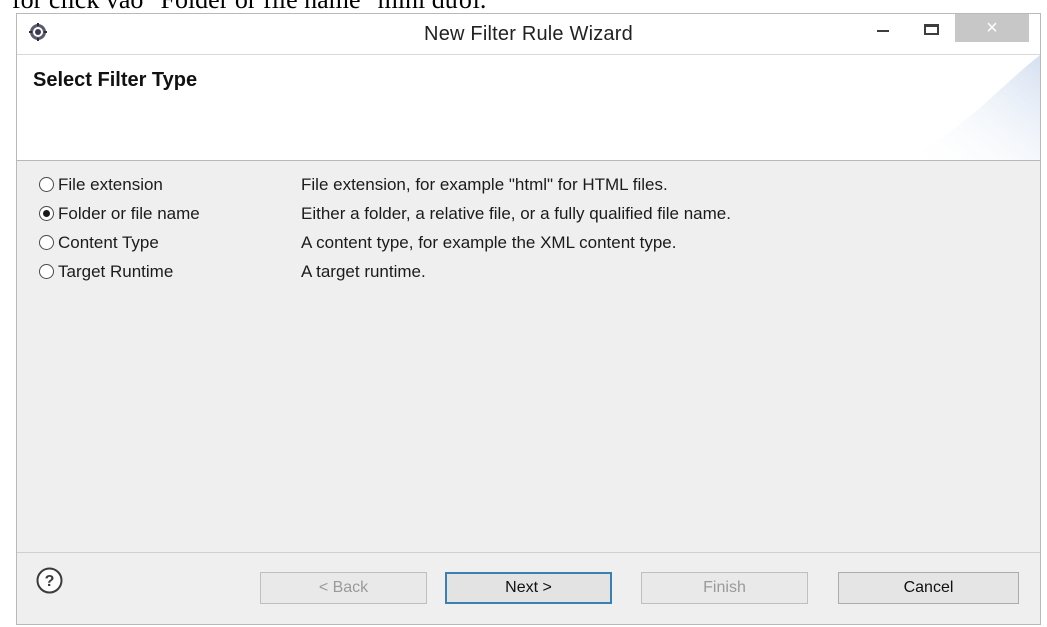  Describe the element at coordinates (115, 80) in the screenshot. I see `page-title: Select Filter Type` at that location.